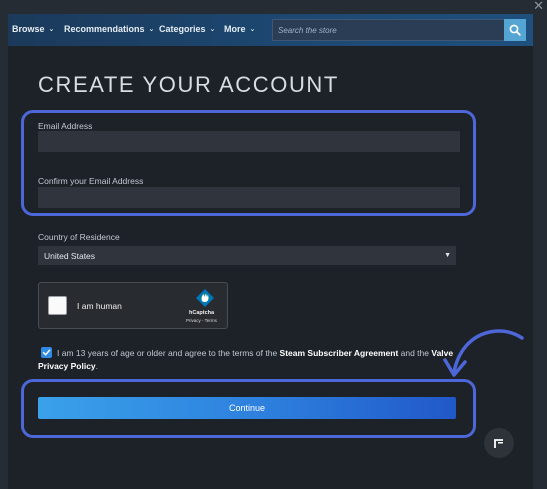 Image resolution: width=547 pixels, height=489 pixels. What do you see at coordinates (28, 29) in the screenshot?
I see `nav-browse-label: Browse` at bounding box center [28, 29].